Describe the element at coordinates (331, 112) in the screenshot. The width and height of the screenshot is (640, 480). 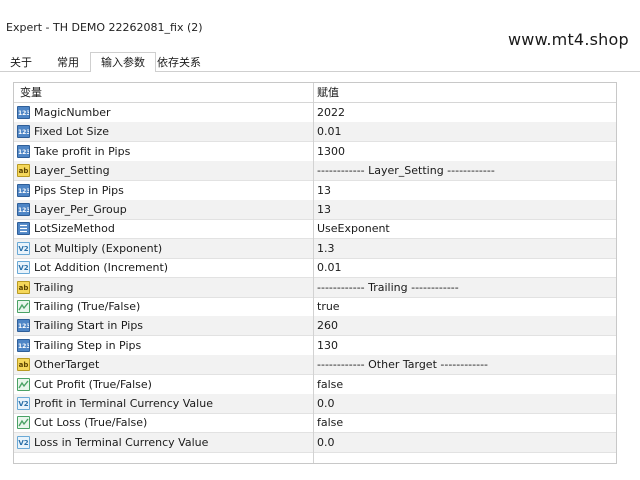
I see `param-value: 2022` at that location.